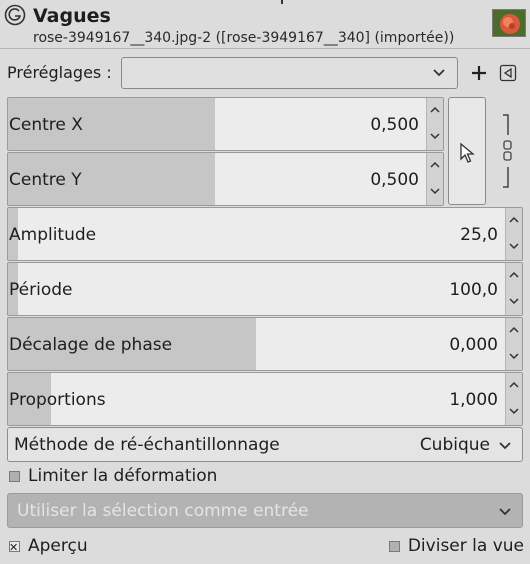  Describe the element at coordinates (454, 445) in the screenshot. I see `resampling-method-value: Cubique` at that location.